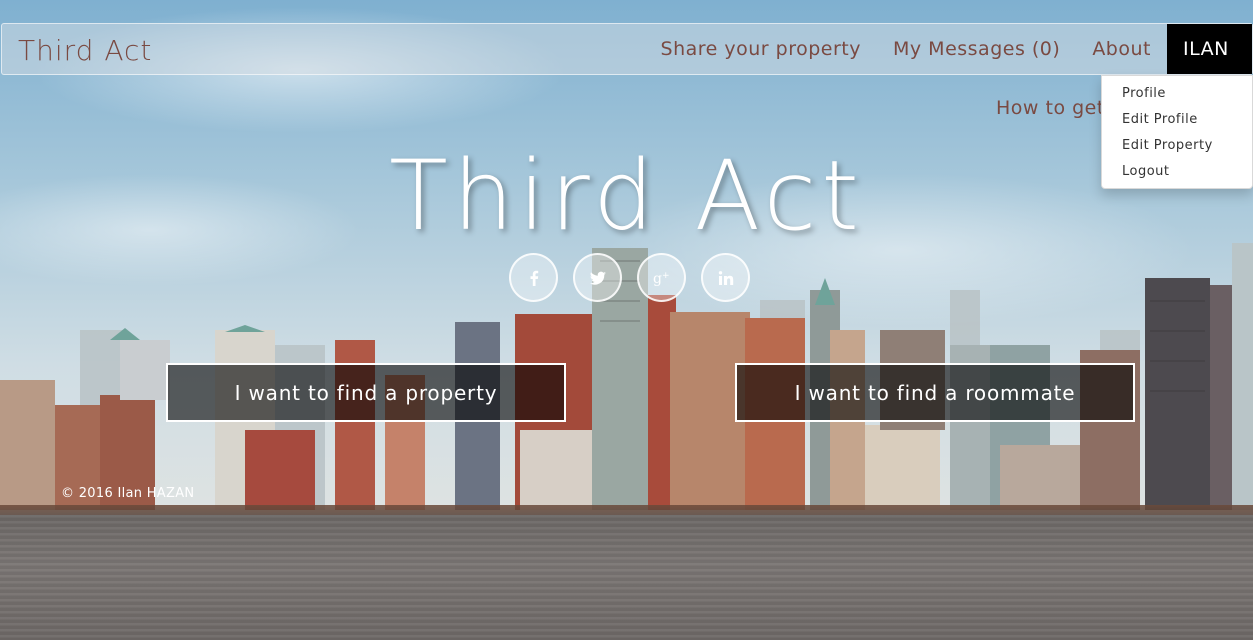 This screenshot has height=640, width=1253. What do you see at coordinates (1177, 120) in the screenshot?
I see `menu-item-edit-profile: Edit Profile` at bounding box center [1177, 120].